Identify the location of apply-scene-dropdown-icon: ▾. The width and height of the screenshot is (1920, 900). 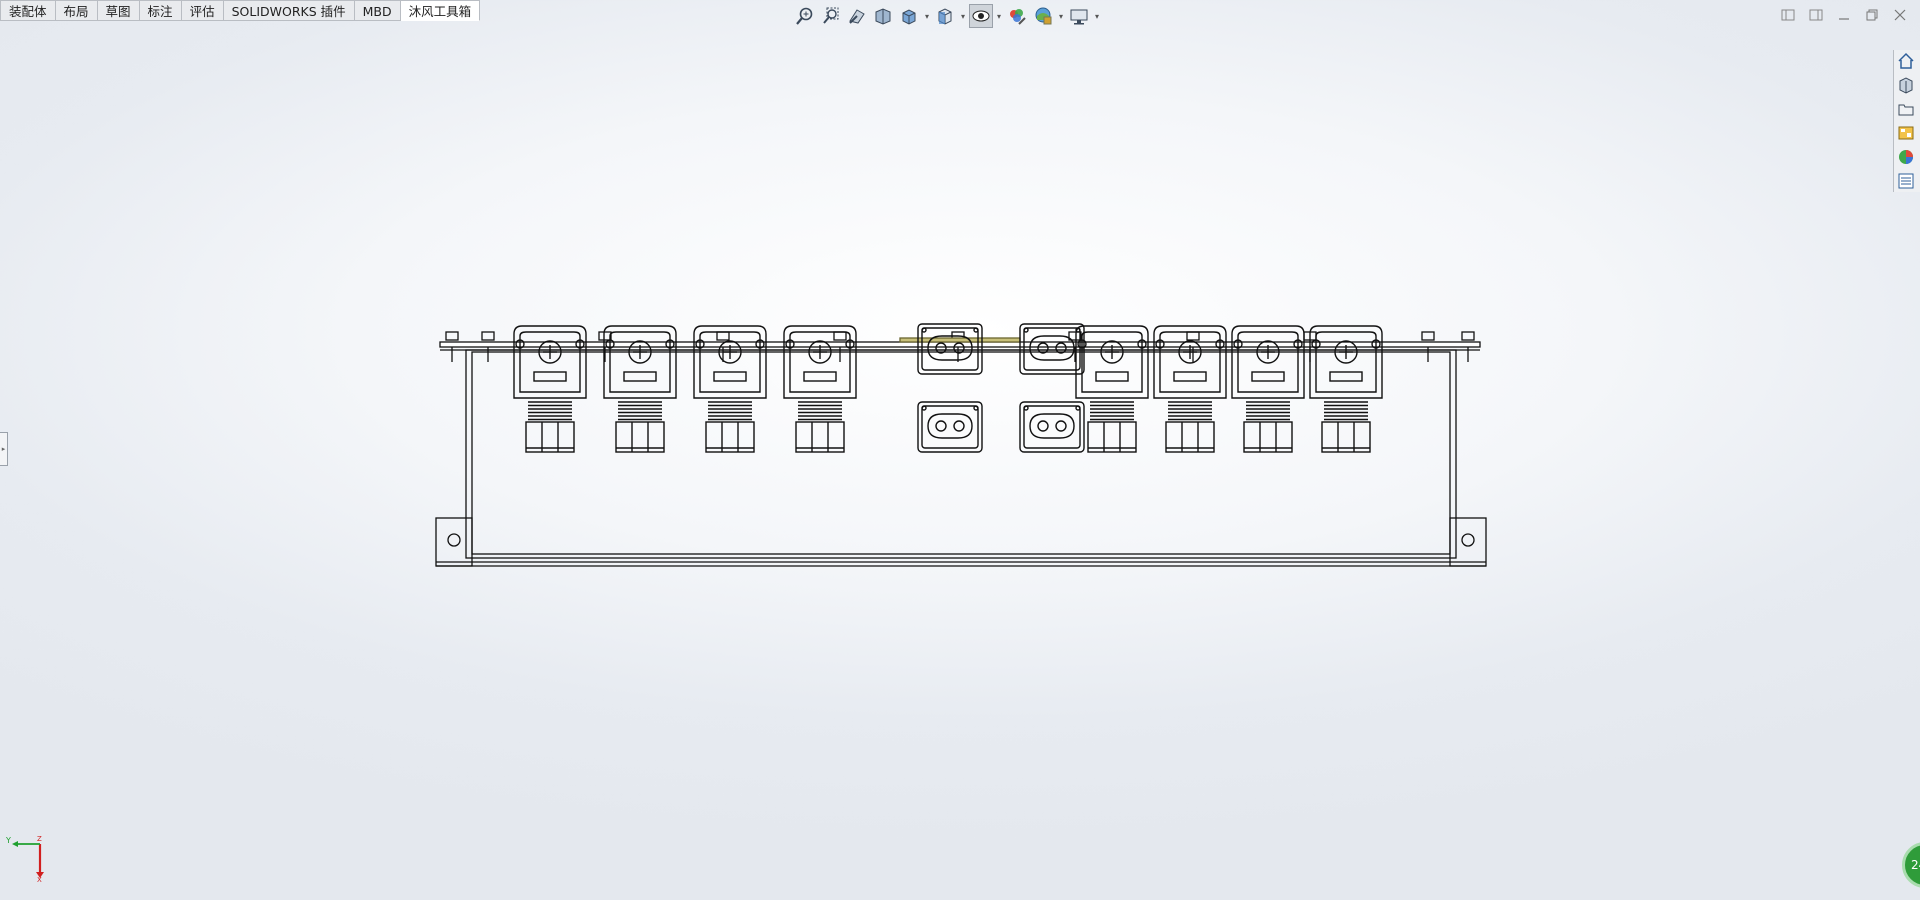
(1061, 16).